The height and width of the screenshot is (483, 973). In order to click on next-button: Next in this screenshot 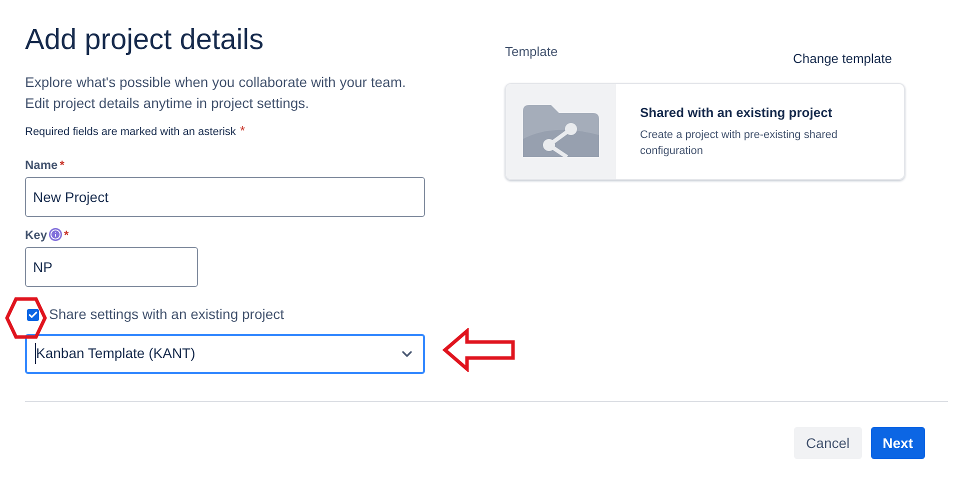, I will do `click(897, 443)`.